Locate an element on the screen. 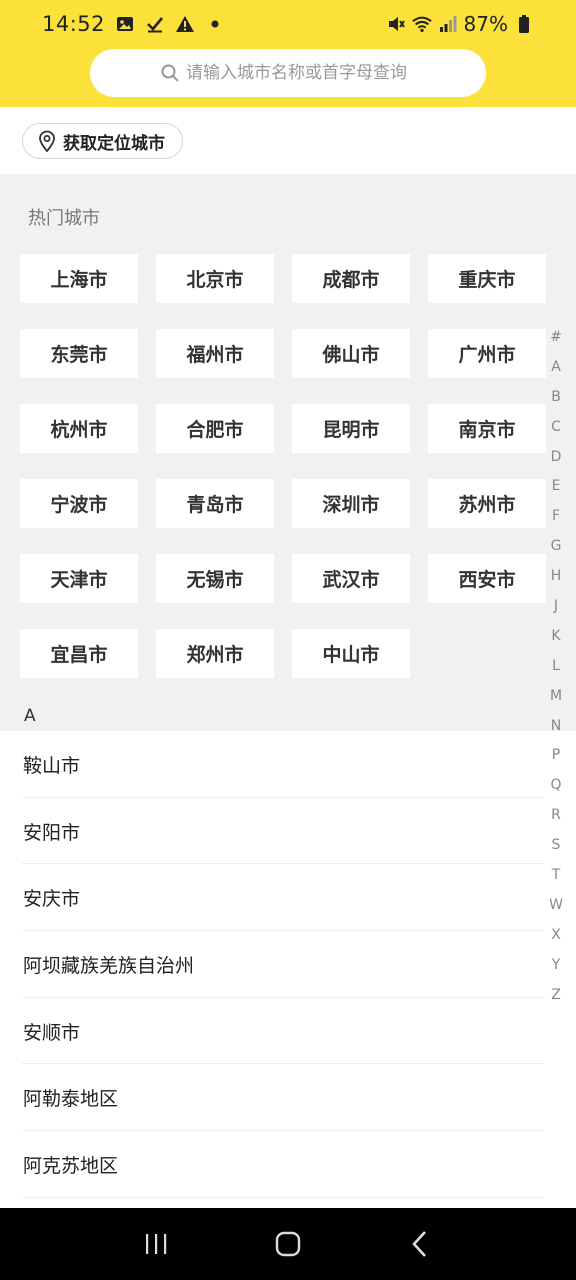 The height and width of the screenshot is (1280, 576). city-list-item: 安顺市 is located at coordinates (288, 1031).